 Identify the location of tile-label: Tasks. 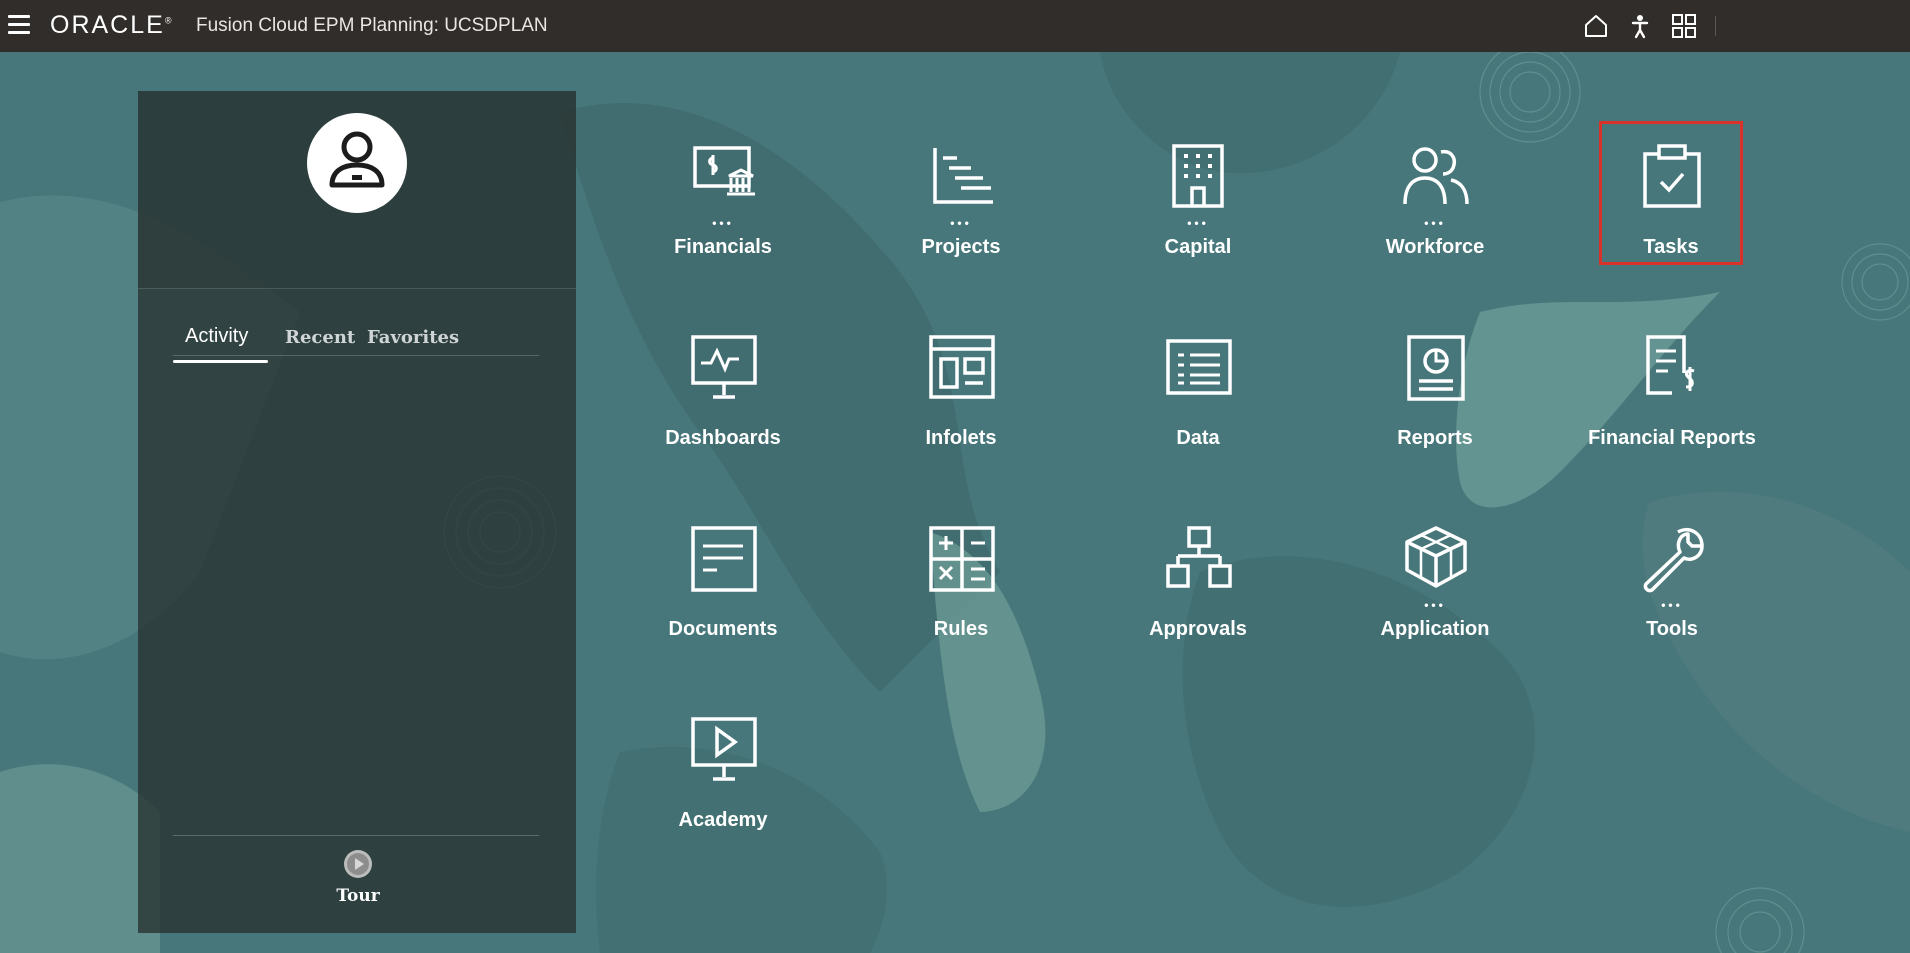
(1671, 247).